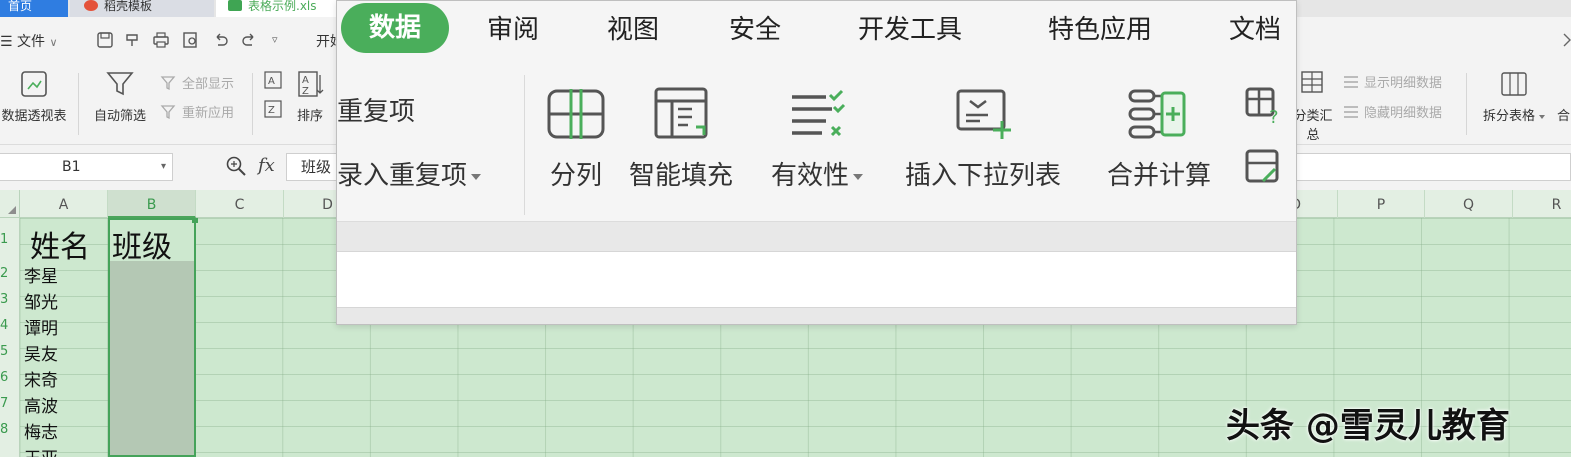  What do you see at coordinates (120, 84) in the screenshot?
I see `filter-funnel-icon` at bounding box center [120, 84].